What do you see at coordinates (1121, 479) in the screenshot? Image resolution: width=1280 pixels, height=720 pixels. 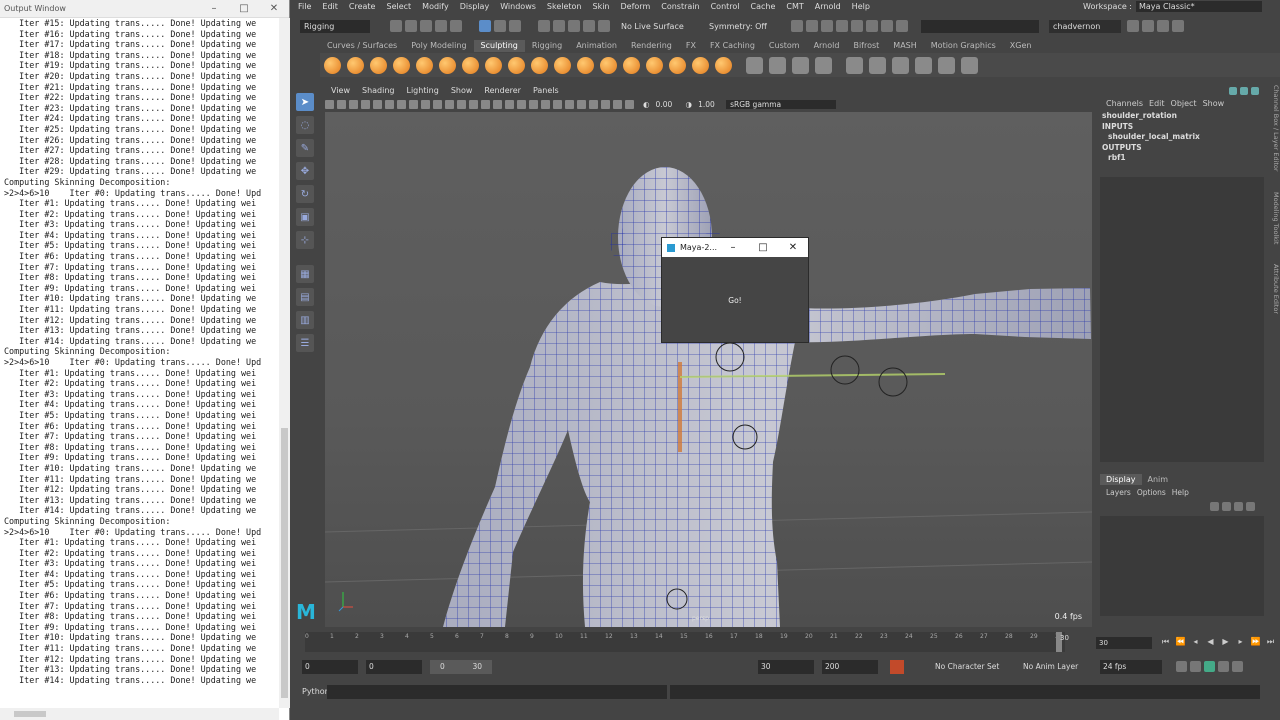 I see `tab-display: Display` at bounding box center [1121, 479].